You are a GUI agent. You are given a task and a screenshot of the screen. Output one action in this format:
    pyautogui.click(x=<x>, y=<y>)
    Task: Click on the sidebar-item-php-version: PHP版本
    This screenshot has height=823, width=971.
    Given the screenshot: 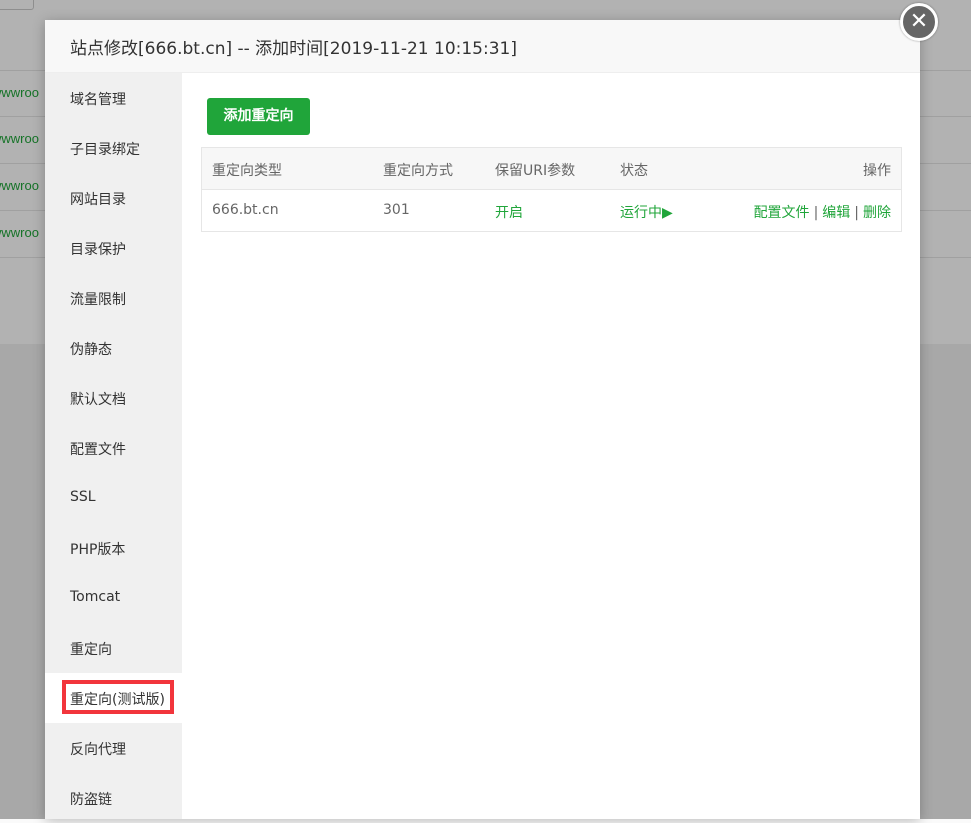 What is the action you would take?
    pyautogui.click(x=113, y=548)
    